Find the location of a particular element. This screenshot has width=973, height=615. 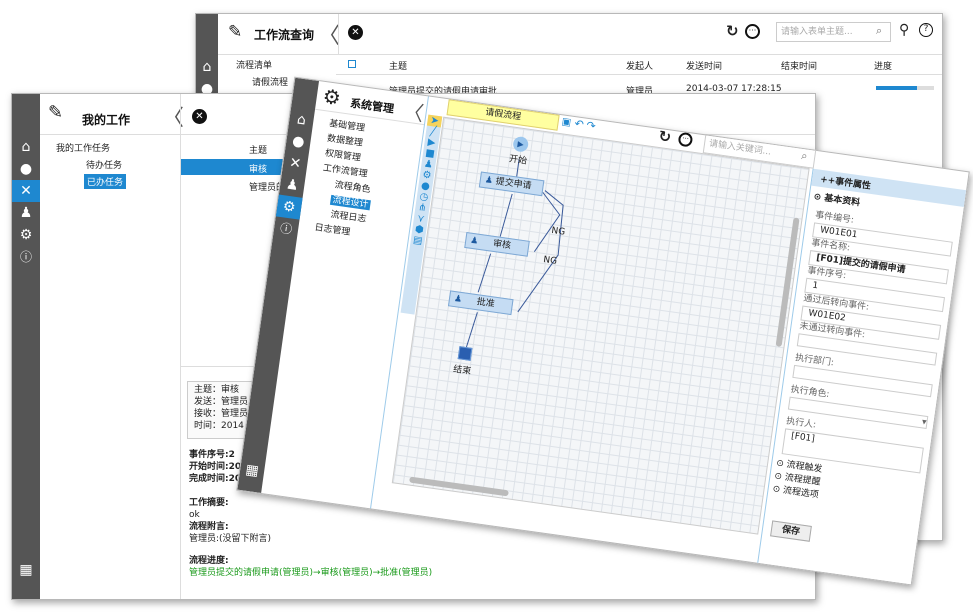

tree: 基础管理 数据整理 权限管理 工作流管理 流程角色 流程设计 流程日志 日志管理 is located at coordinates (343, 179).